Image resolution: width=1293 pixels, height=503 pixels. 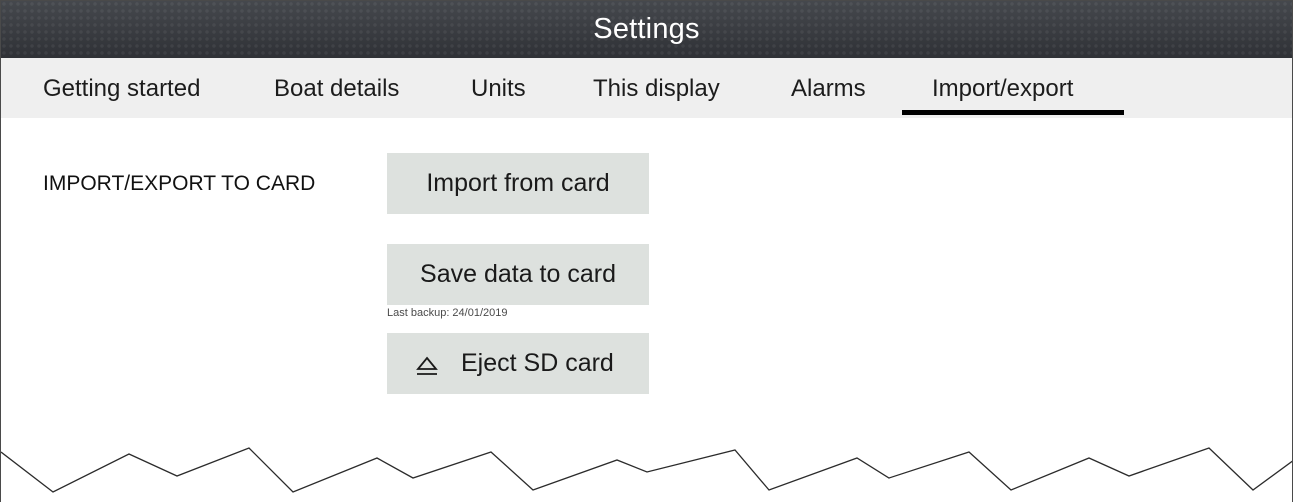 I want to click on eject-sd-card-button: Eject SD card, so click(x=518, y=363).